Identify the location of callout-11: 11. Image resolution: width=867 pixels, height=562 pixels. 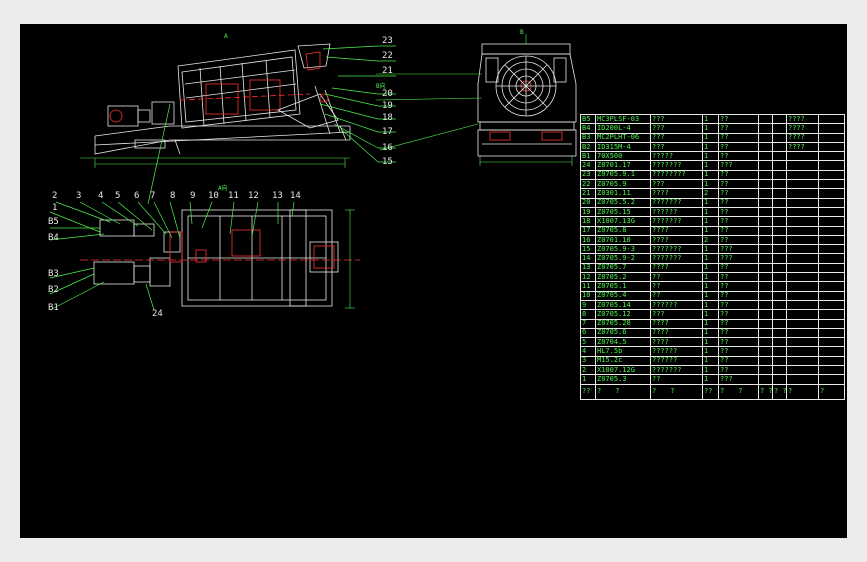
(233, 196).